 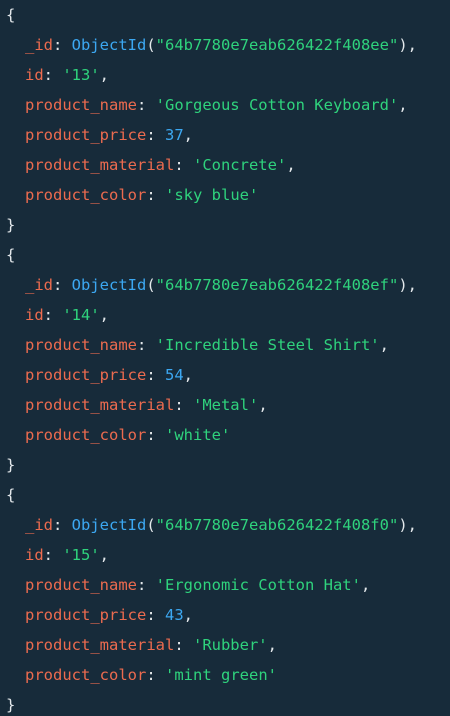 I want to click on field-value: '13', so click(x=81, y=75).